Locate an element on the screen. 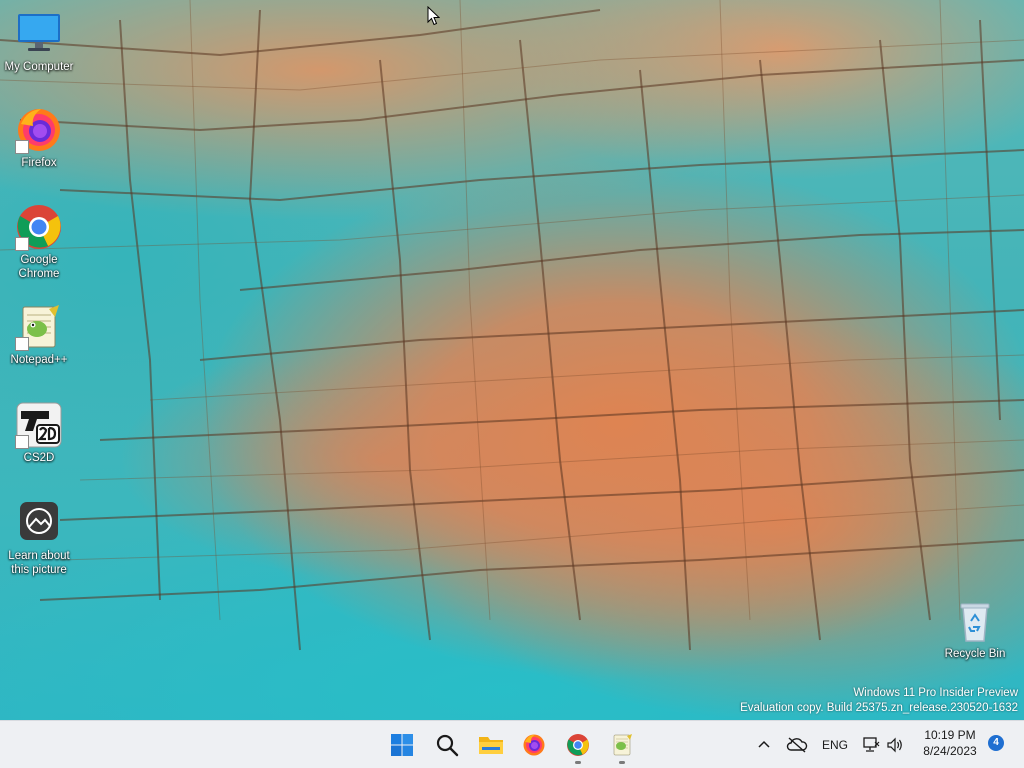 The image size is (1024, 768). desktop-icon-label: CS2D is located at coordinates (39, 458).